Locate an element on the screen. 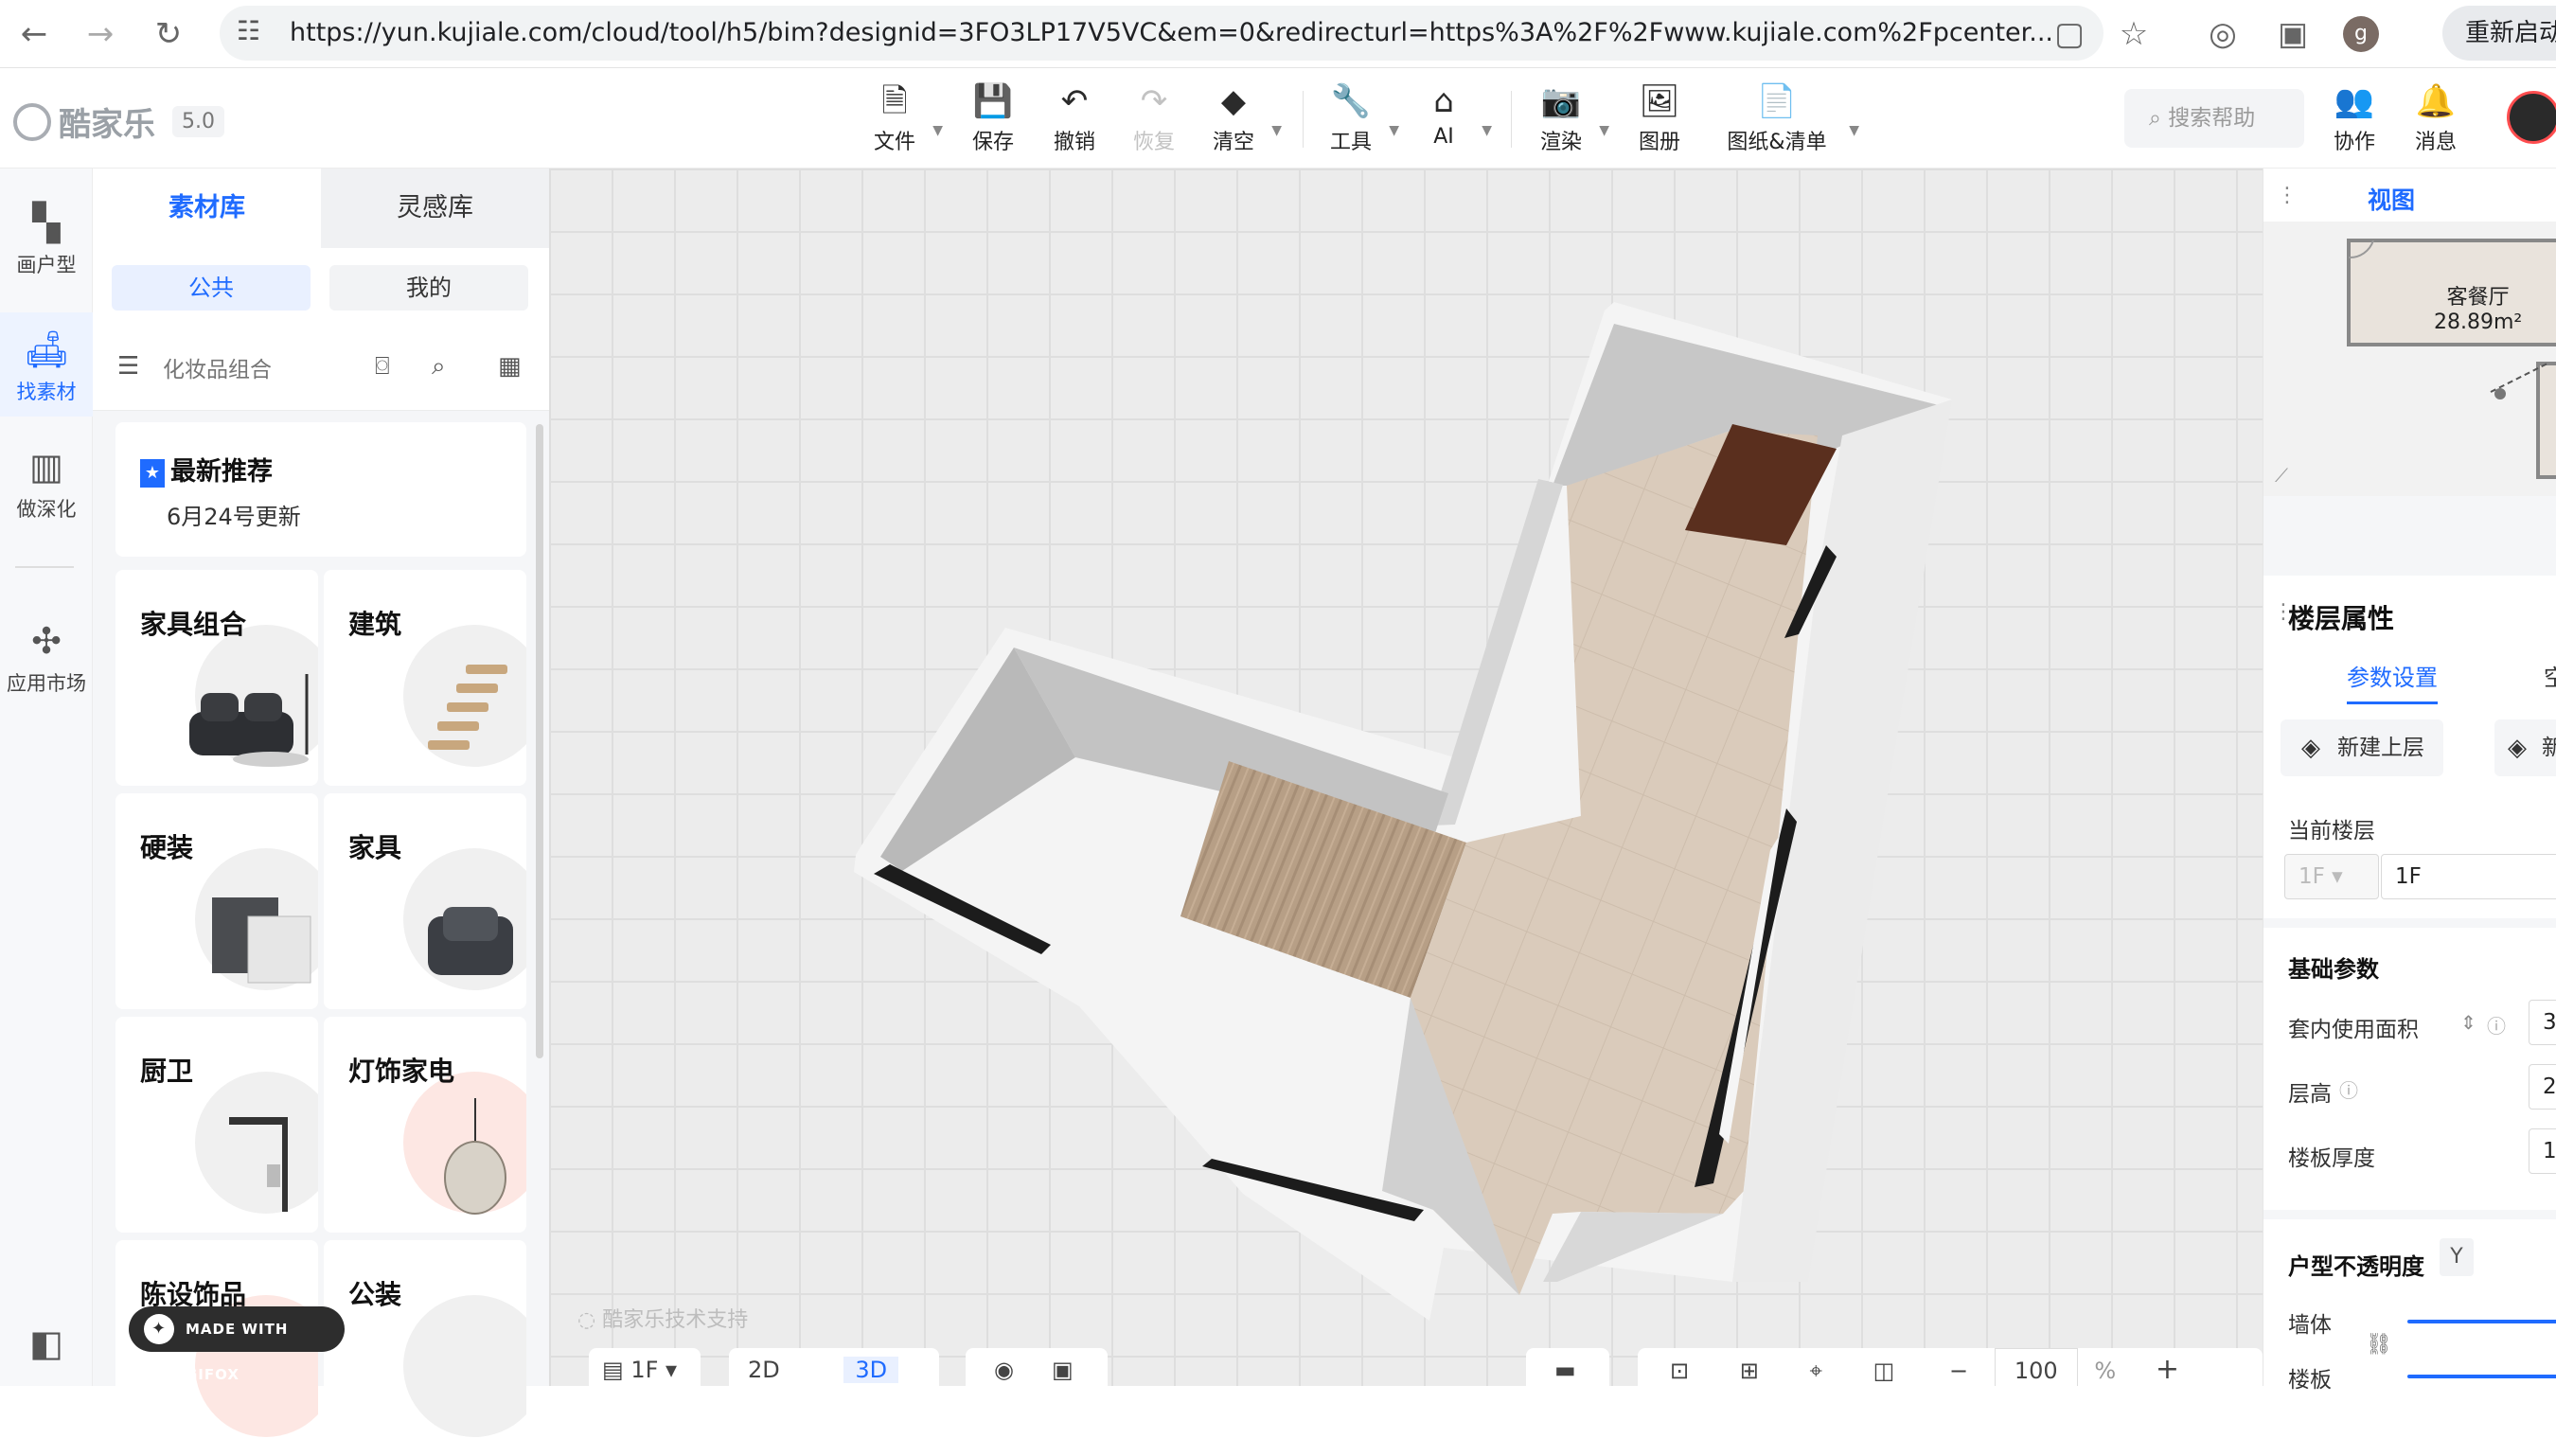 The image size is (2556, 1456). library-tabs: 素材库 灵感库 is located at coordinates (321, 208).